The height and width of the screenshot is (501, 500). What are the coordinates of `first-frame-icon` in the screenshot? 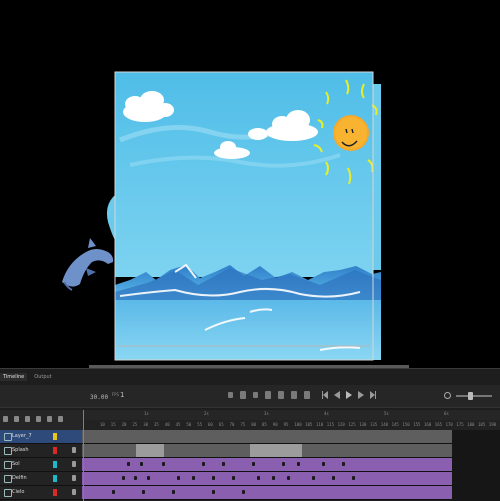 It's located at (325, 395).